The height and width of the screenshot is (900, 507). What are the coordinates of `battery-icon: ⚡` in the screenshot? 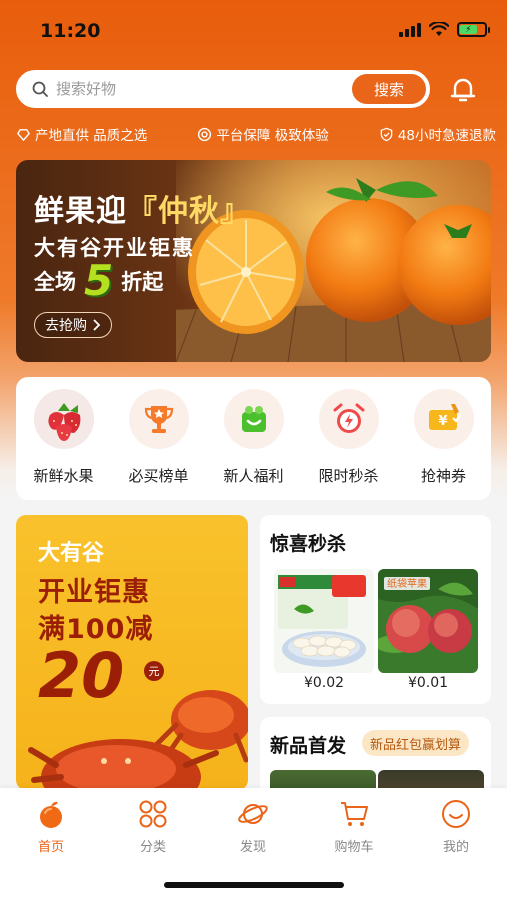 It's located at (473, 29).